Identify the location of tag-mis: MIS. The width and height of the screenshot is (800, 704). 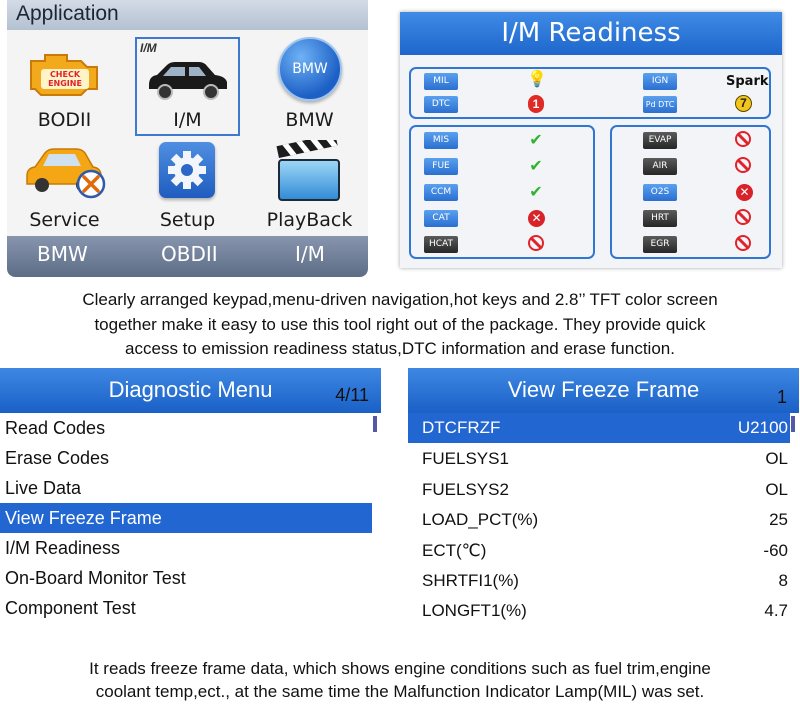
(441, 140).